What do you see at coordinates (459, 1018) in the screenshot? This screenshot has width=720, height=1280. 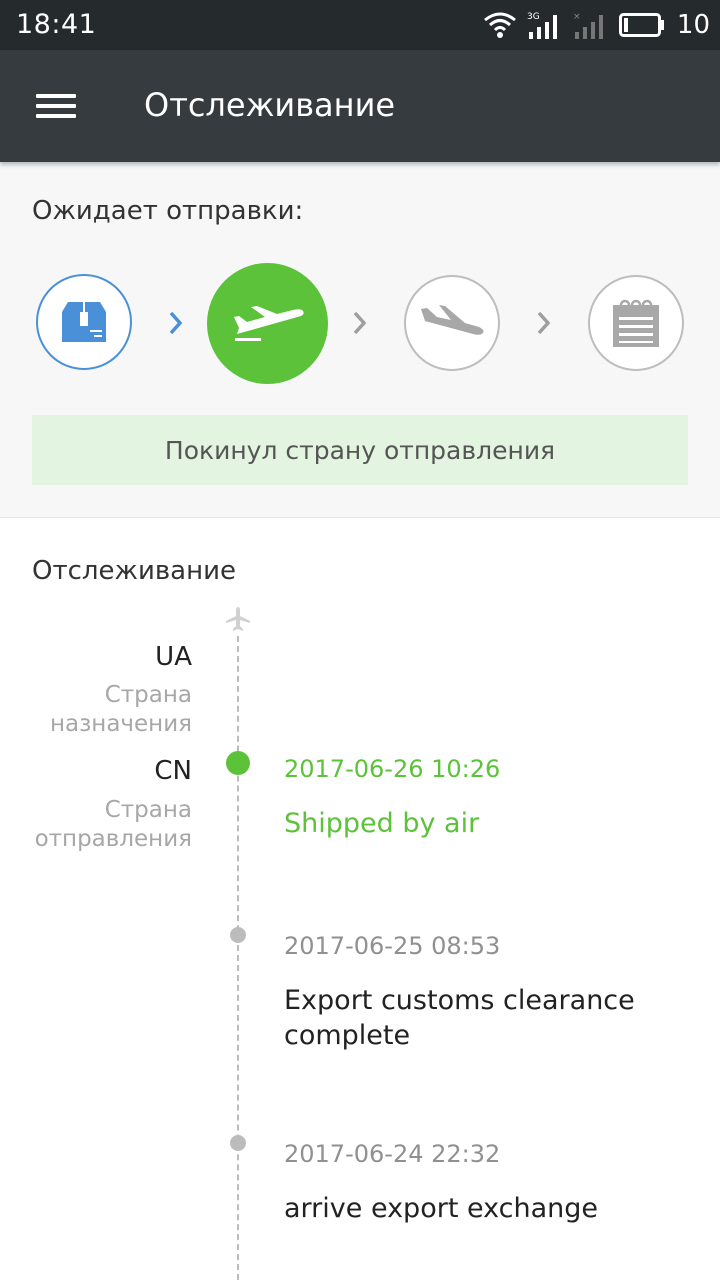 I see `event-text: Export customs clearance complete` at bounding box center [459, 1018].